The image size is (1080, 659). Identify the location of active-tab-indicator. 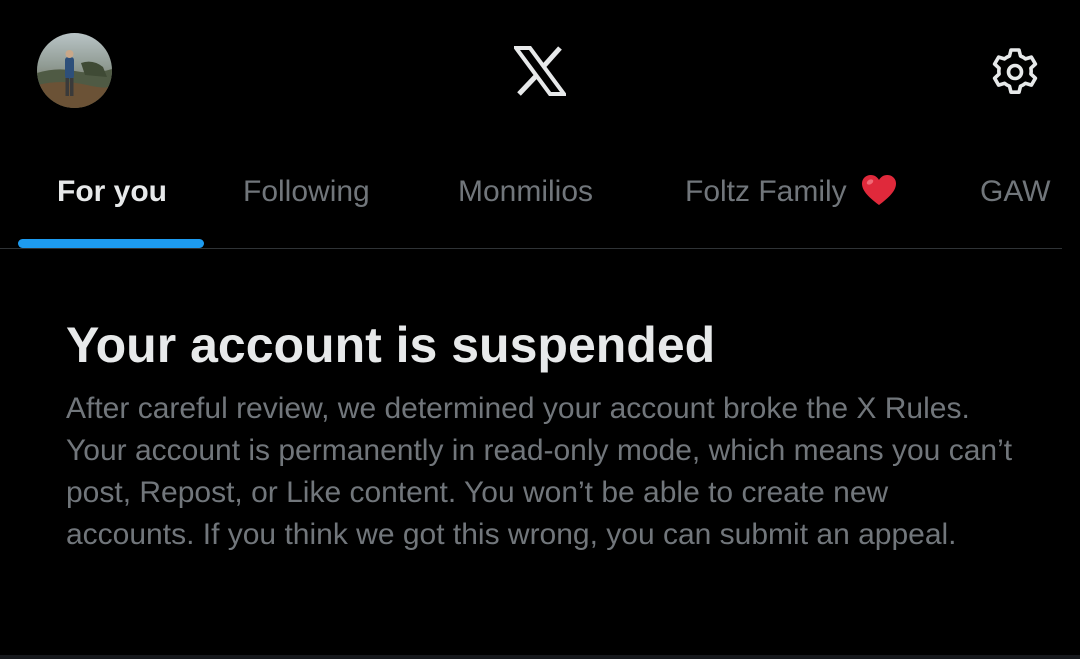
(111, 243).